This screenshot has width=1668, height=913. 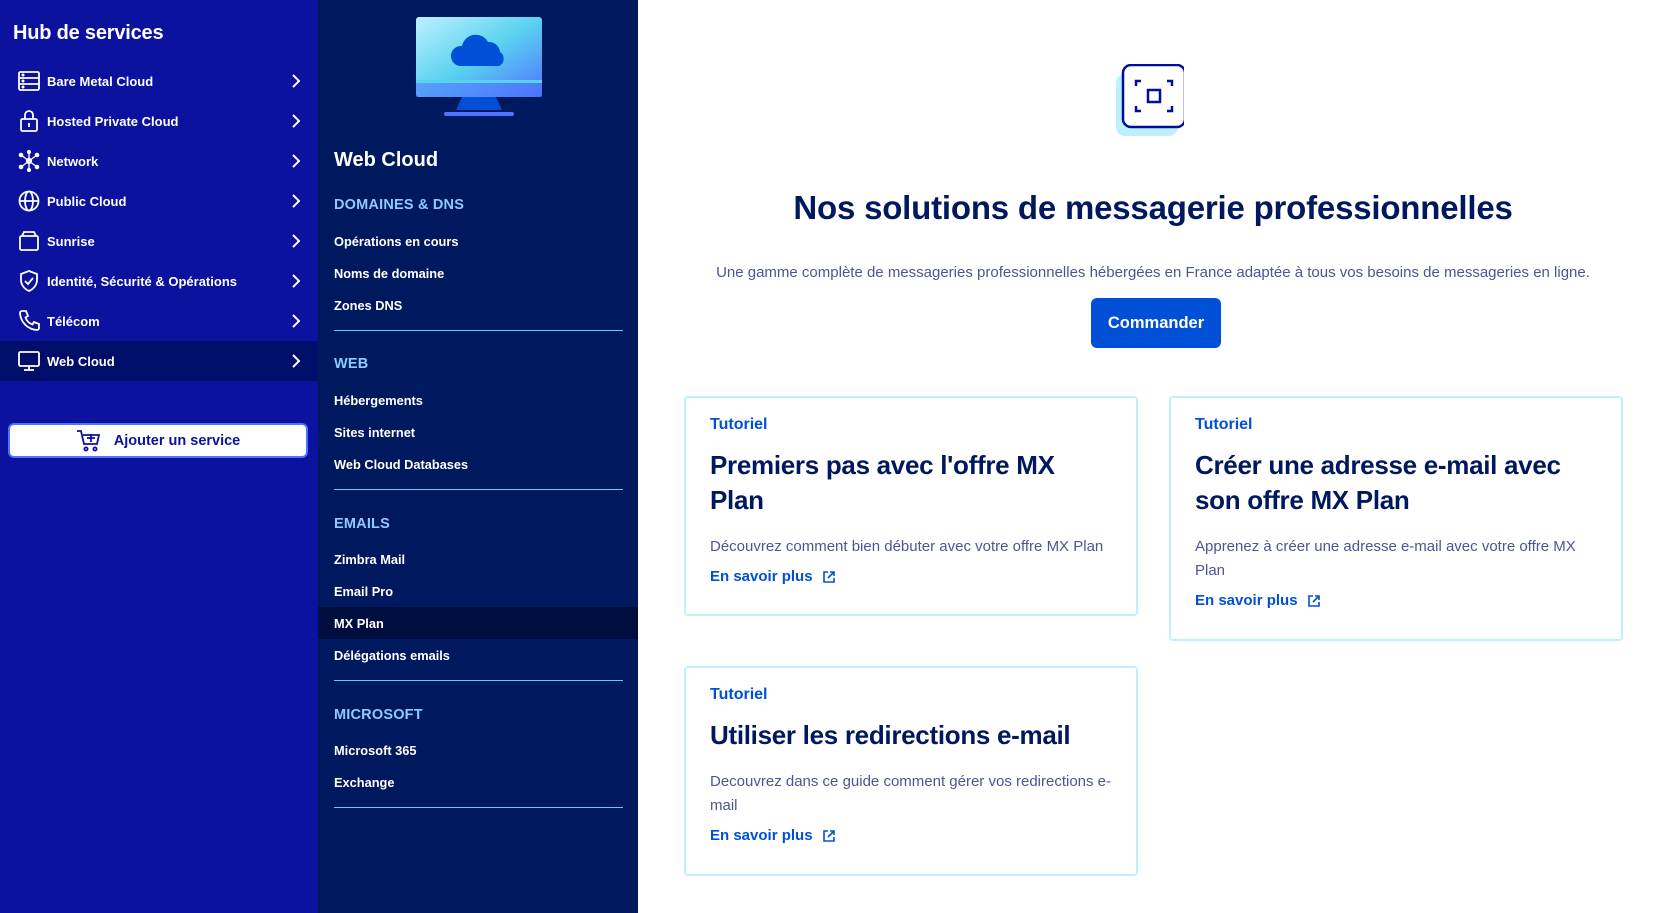 What do you see at coordinates (159, 241) in the screenshot?
I see `sidebar-item-sunrise: Sunrise` at bounding box center [159, 241].